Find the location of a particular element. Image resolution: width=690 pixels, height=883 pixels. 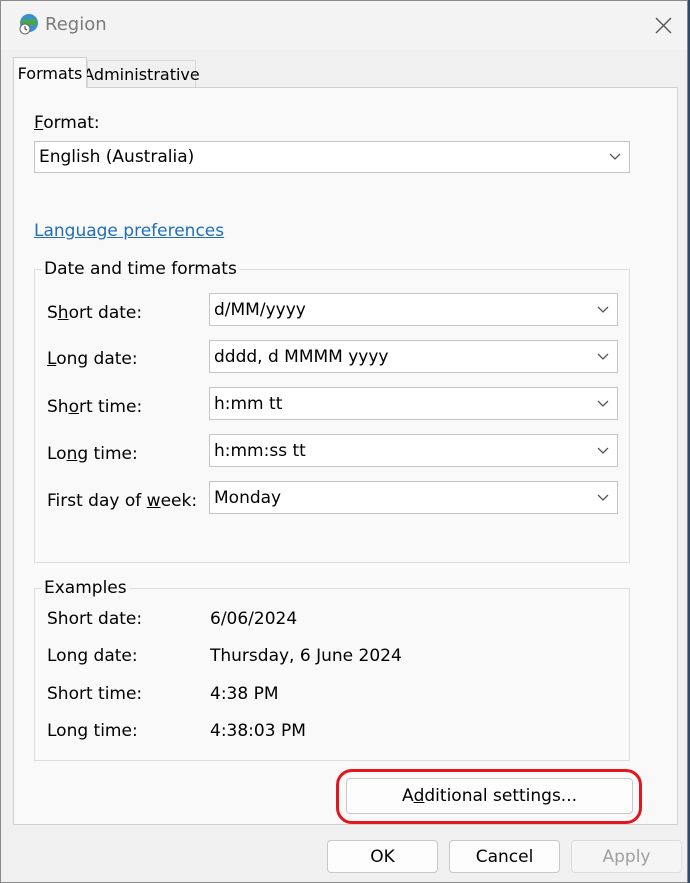

example-long-date-label: Long date: is located at coordinates (92, 656).